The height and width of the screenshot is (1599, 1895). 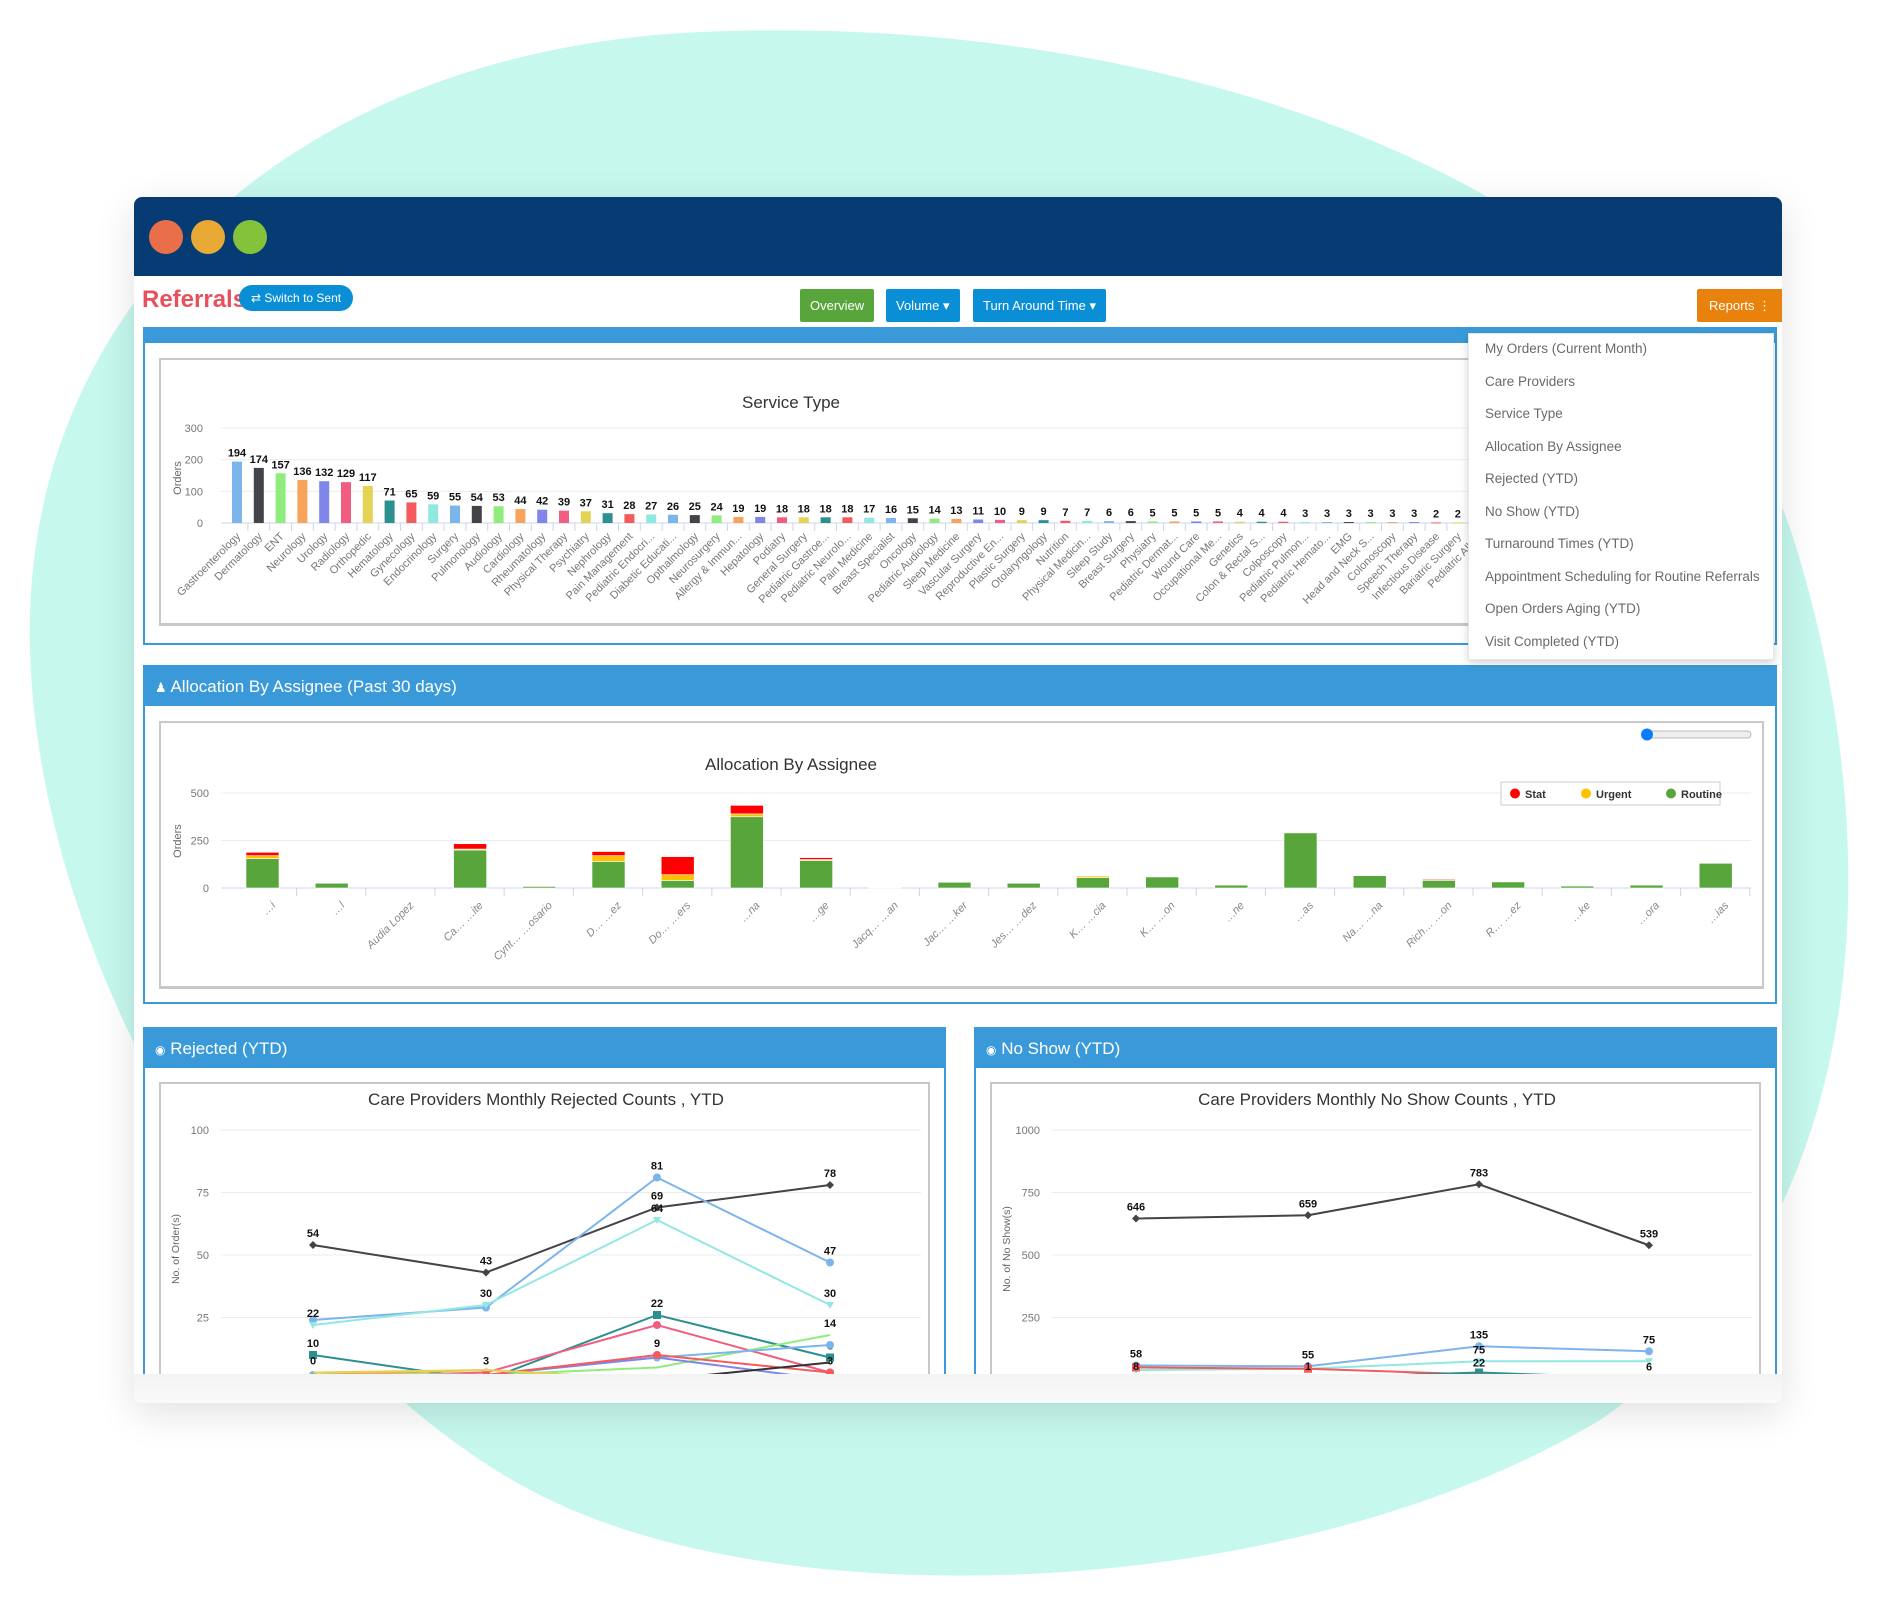 I want to click on data-label: 5, so click(x=1196, y=513).